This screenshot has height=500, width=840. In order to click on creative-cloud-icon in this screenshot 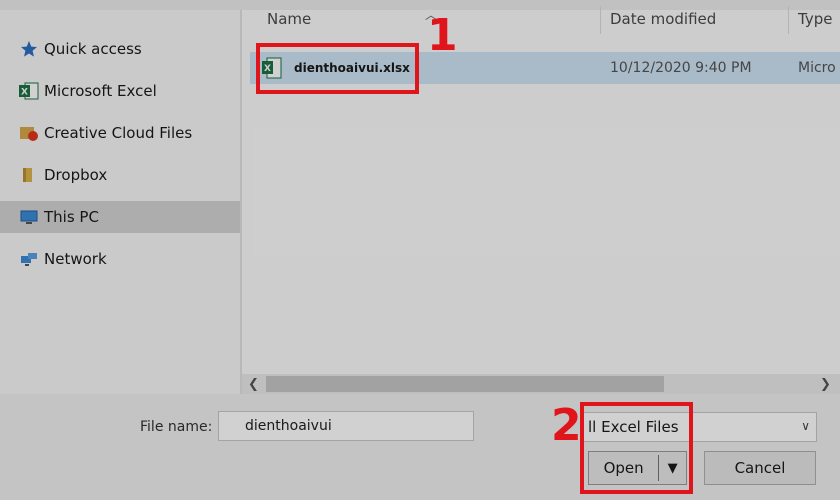, I will do `click(29, 133)`.